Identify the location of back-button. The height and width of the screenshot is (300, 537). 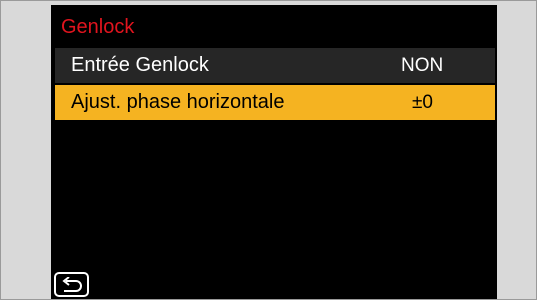
(71, 284).